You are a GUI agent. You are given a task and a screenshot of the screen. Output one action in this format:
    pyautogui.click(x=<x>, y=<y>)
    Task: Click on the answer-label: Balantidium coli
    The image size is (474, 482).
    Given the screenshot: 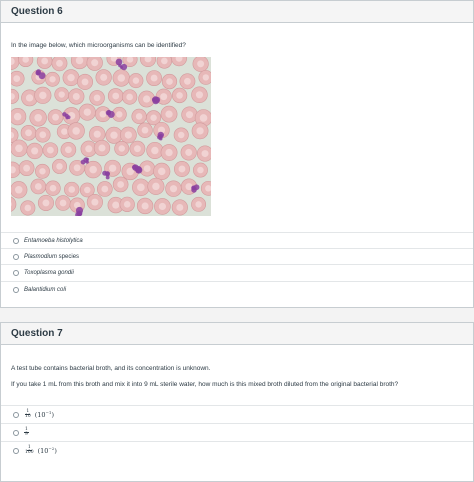 What is the action you would take?
    pyautogui.click(x=45, y=289)
    